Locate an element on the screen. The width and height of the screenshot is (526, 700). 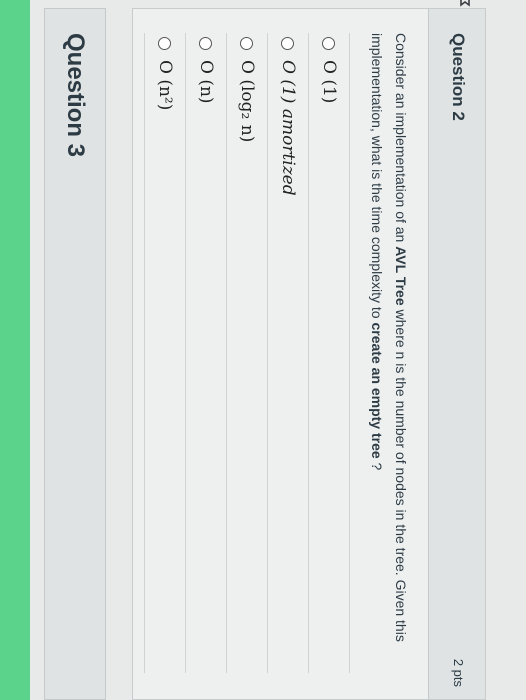
question-text-part: Consider an implementation of an is located at coordinates (401, 140).